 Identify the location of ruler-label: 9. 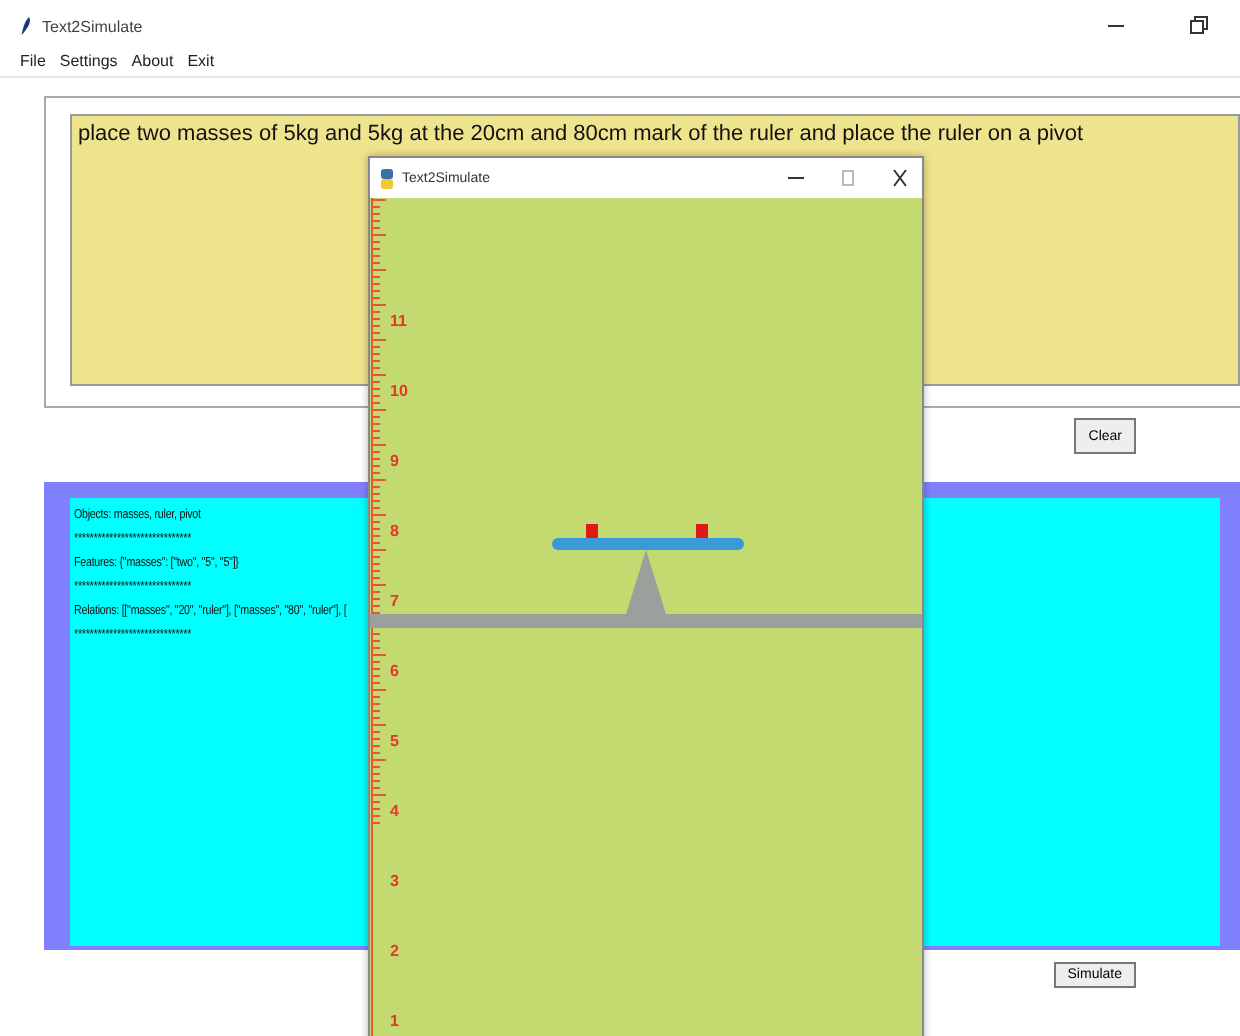
(394, 462).